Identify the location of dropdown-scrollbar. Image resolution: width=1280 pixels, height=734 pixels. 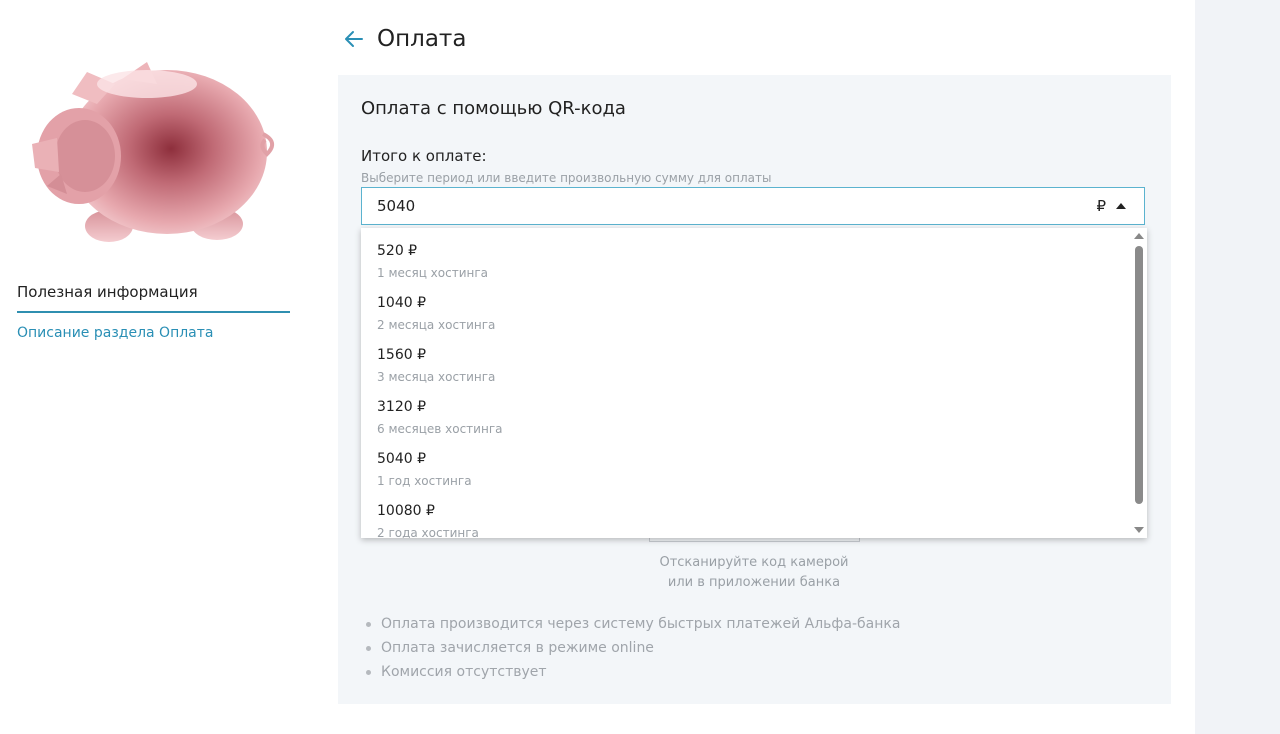
(1139, 383).